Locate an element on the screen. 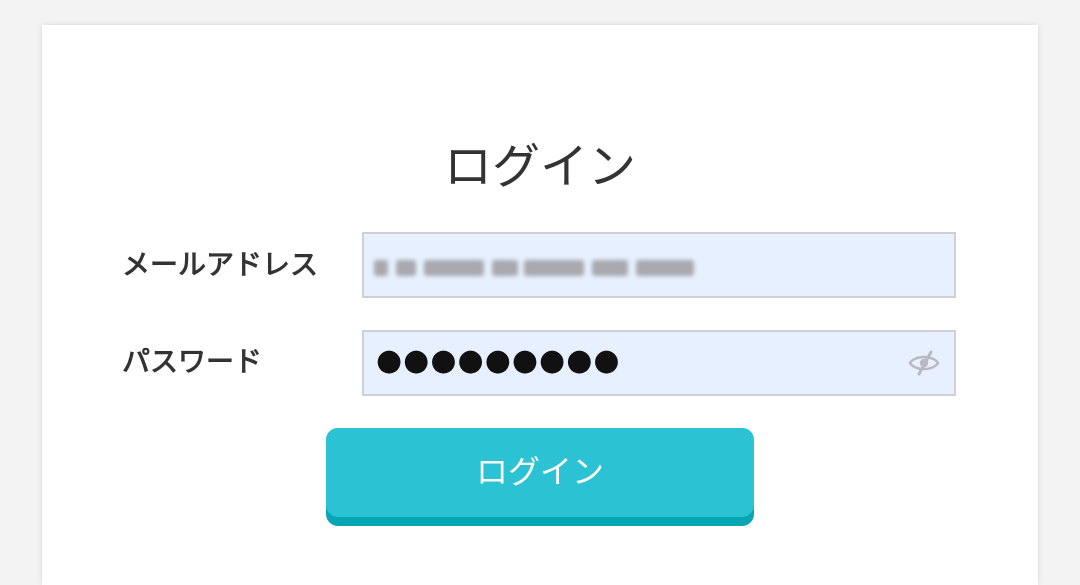 The width and height of the screenshot is (1080, 585). password-label: パスワード is located at coordinates (192, 361).